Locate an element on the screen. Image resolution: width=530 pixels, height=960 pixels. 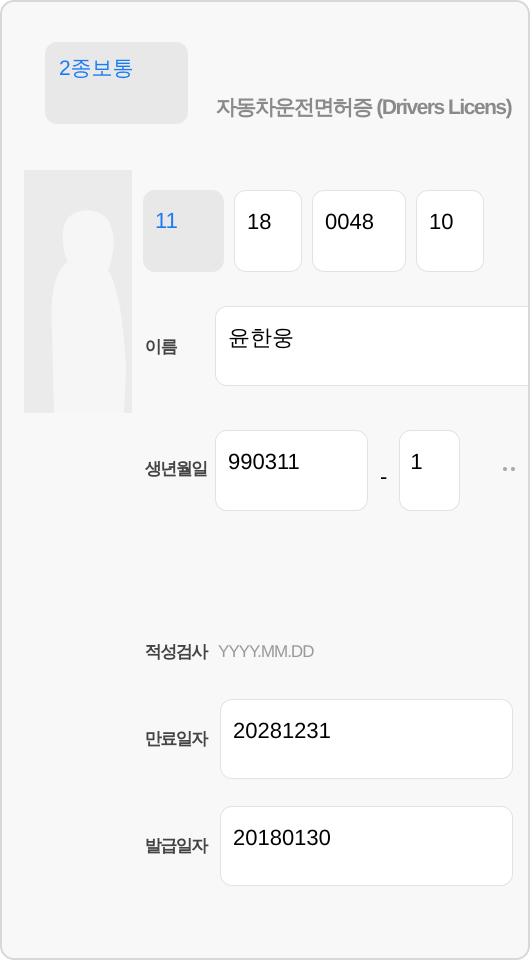
input-field: 18 is located at coordinates (268, 231).